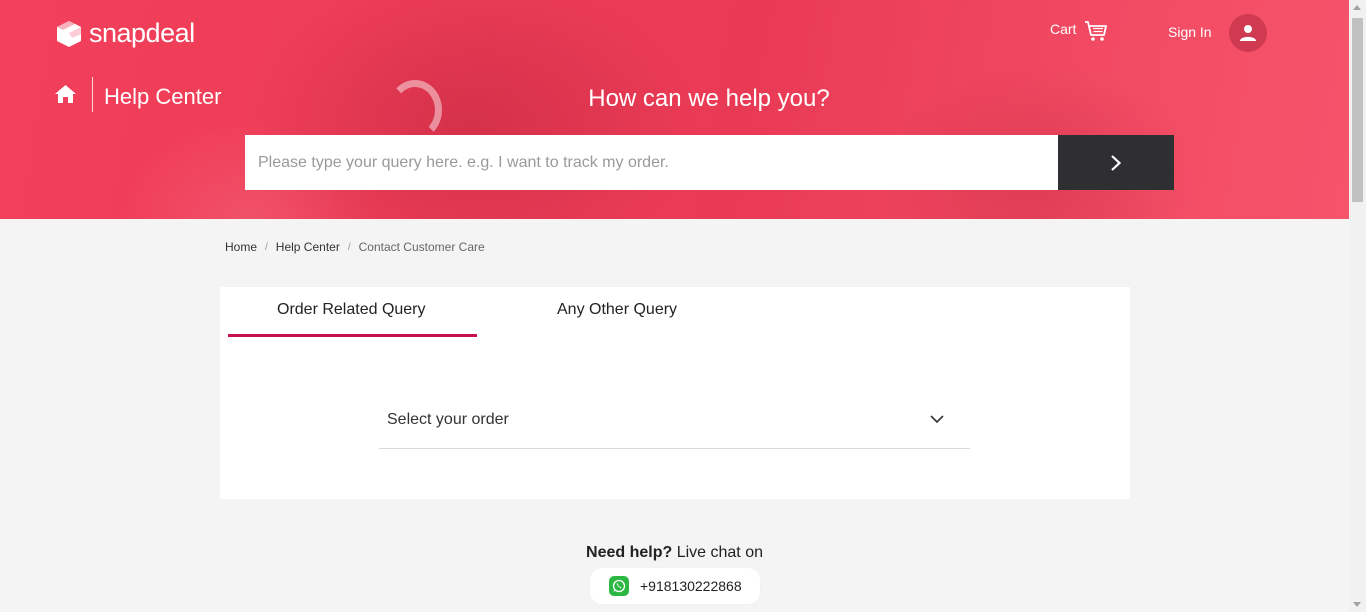 Image resolution: width=1366 pixels, height=612 pixels. I want to click on user-avatar-button, so click(1248, 33).